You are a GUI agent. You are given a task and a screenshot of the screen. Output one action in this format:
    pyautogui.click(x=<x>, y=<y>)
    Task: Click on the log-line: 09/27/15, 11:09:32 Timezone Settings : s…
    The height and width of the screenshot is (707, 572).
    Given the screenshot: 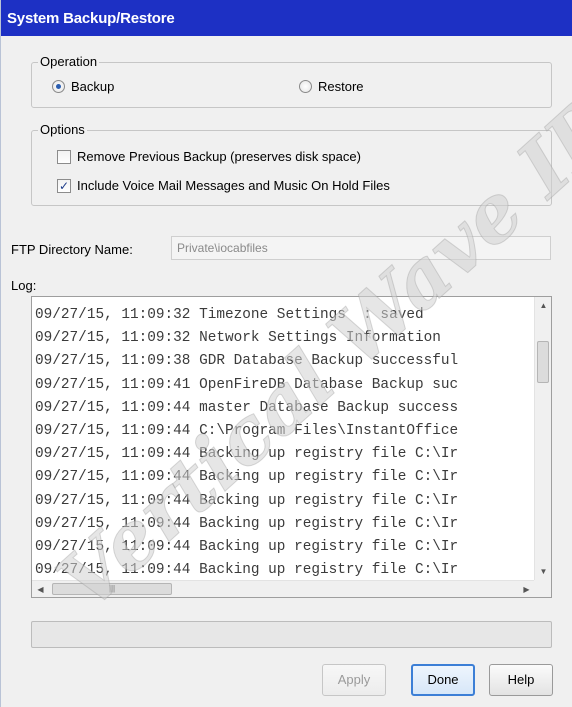 What is the action you would take?
    pyautogui.click(x=229, y=315)
    